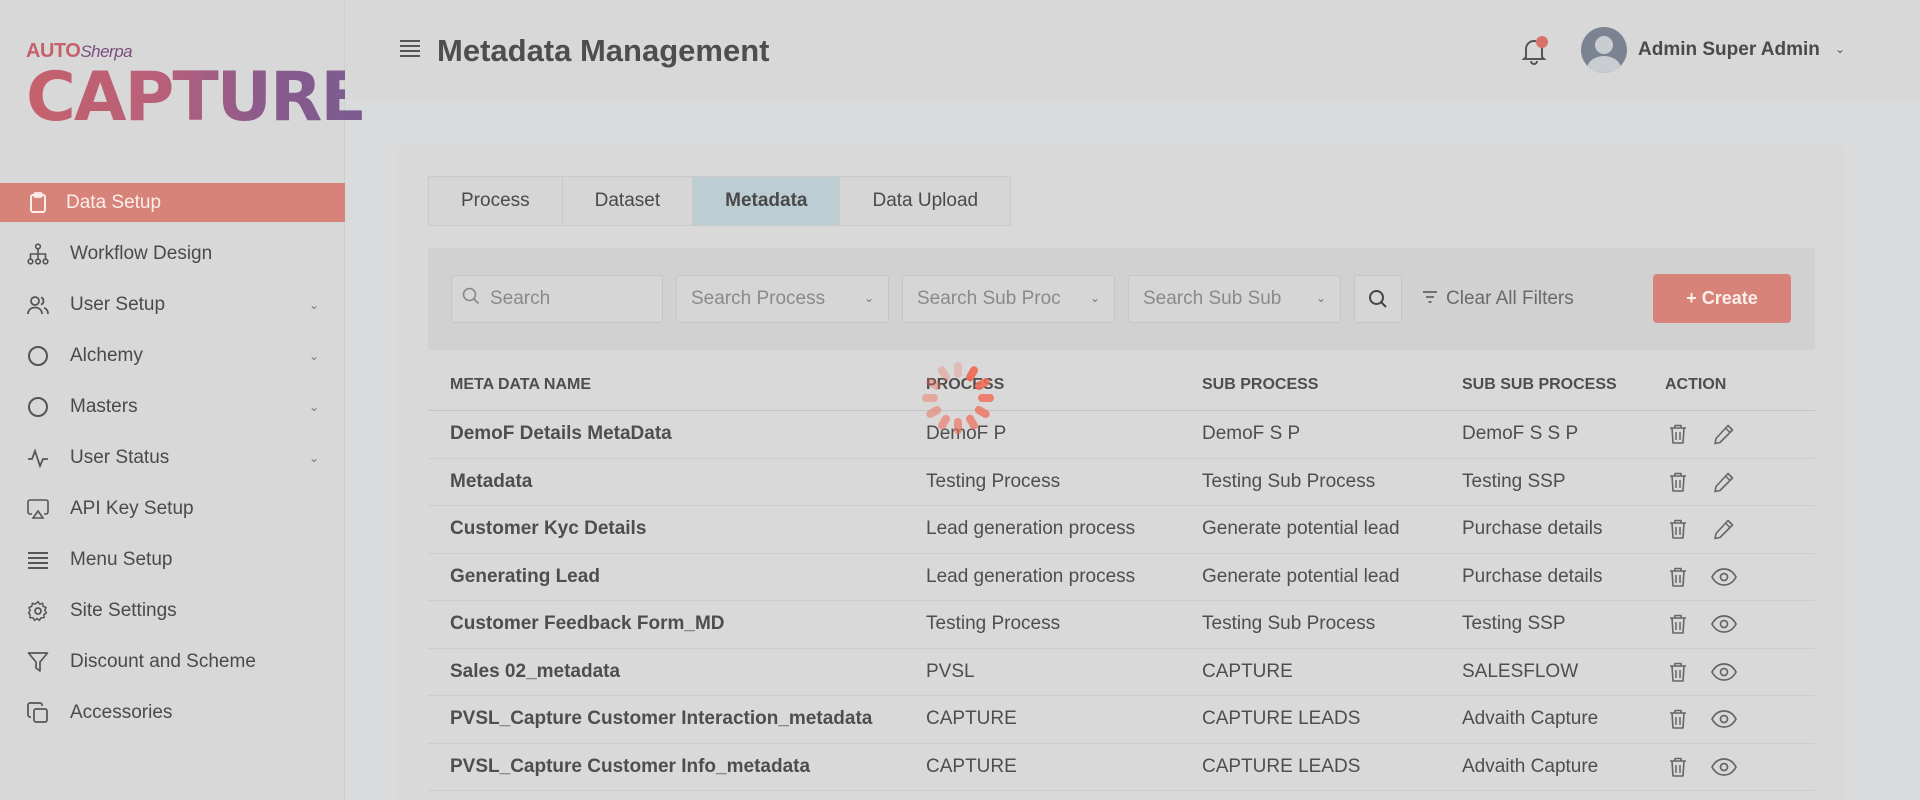  What do you see at coordinates (38, 662) in the screenshot?
I see `filter-icon` at bounding box center [38, 662].